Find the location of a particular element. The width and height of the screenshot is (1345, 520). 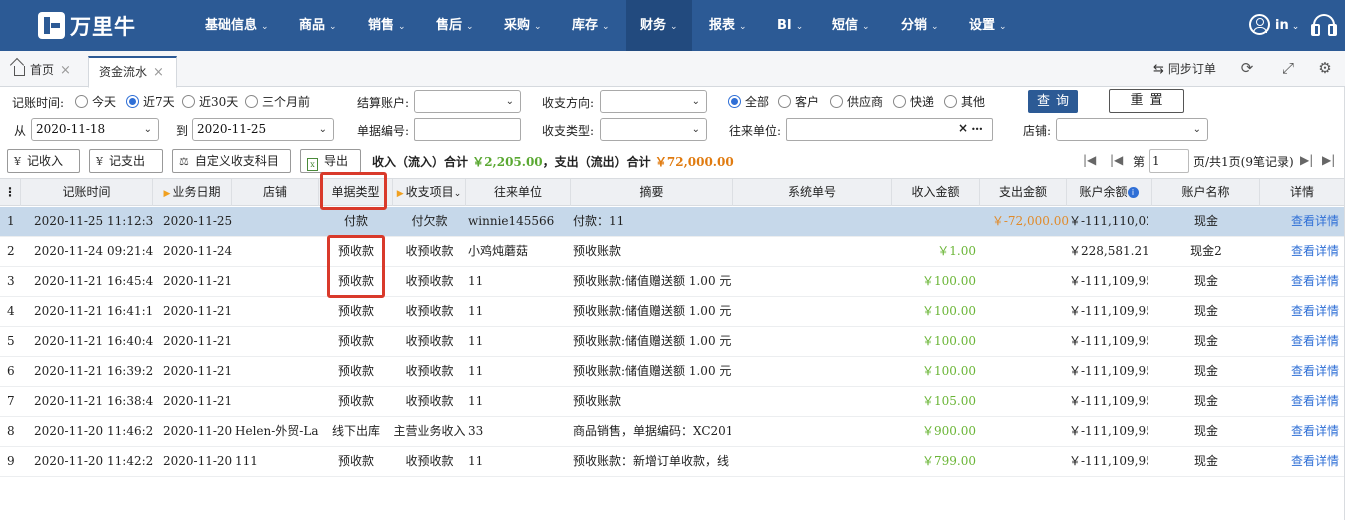

date-option-1: 近7天 is located at coordinates (150, 101).